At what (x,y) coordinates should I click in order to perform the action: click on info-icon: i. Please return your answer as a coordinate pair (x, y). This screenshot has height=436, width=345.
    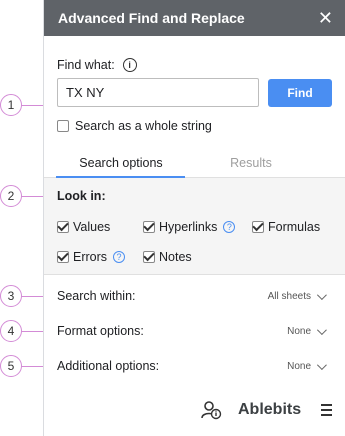
    Looking at the image, I should click on (129, 65).